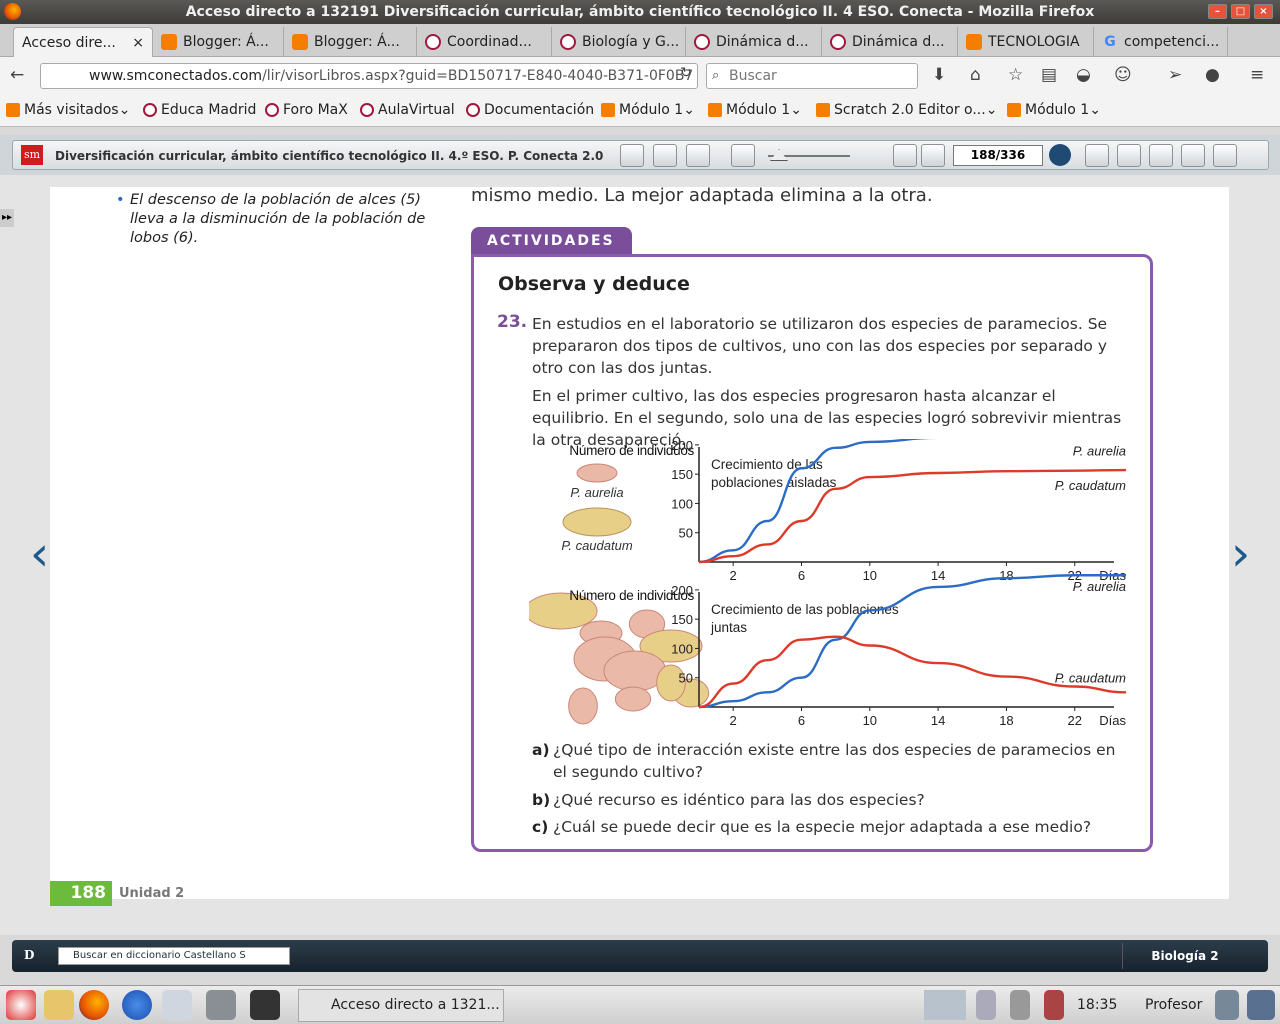 This screenshot has width=1280, height=1024. What do you see at coordinates (804, 618) in the screenshot?
I see `chart-title: Crecimiento de las poblaciones juntas` at bounding box center [804, 618].